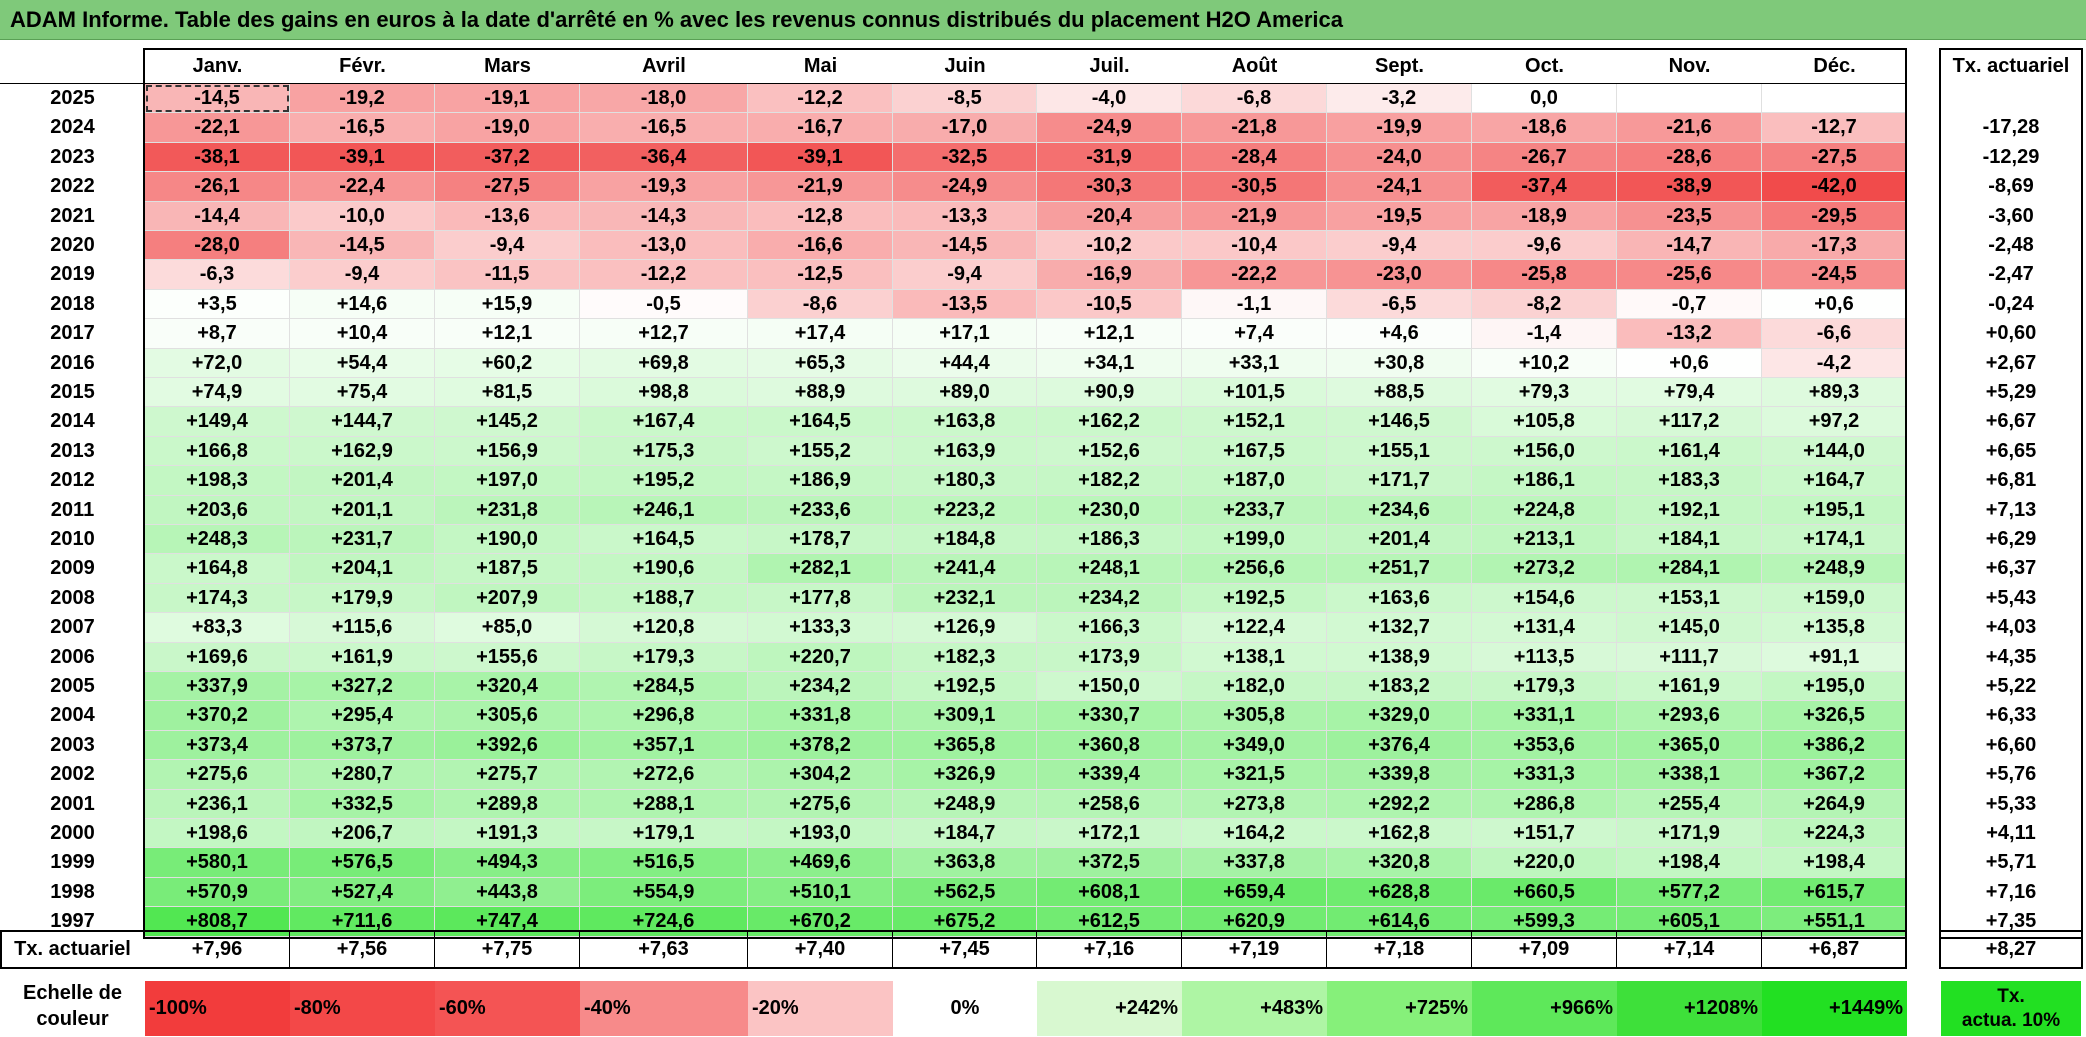 Image resolution: width=2086 pixels, height=1037 pixels. I want to click on year-label: 1998, so click(72, 891).